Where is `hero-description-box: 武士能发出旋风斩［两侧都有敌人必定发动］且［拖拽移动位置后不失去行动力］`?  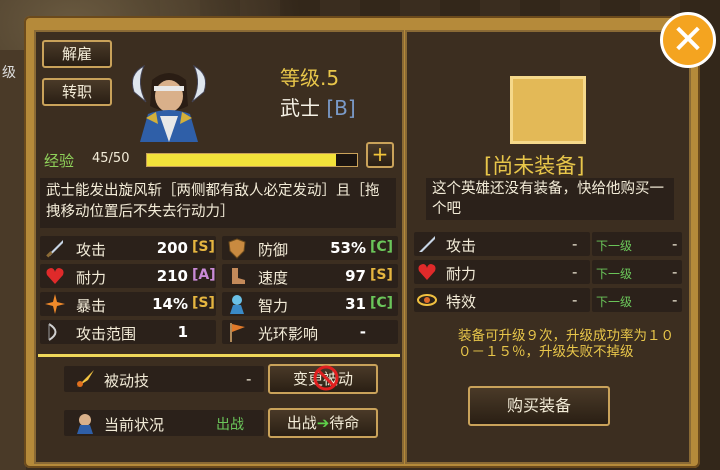
hero-description-box: 武士能发出旋风斩［两侧都有敌人必定发动］且［拖拽移动位置后不失去行动力］ is located at coordinates (218, 203).